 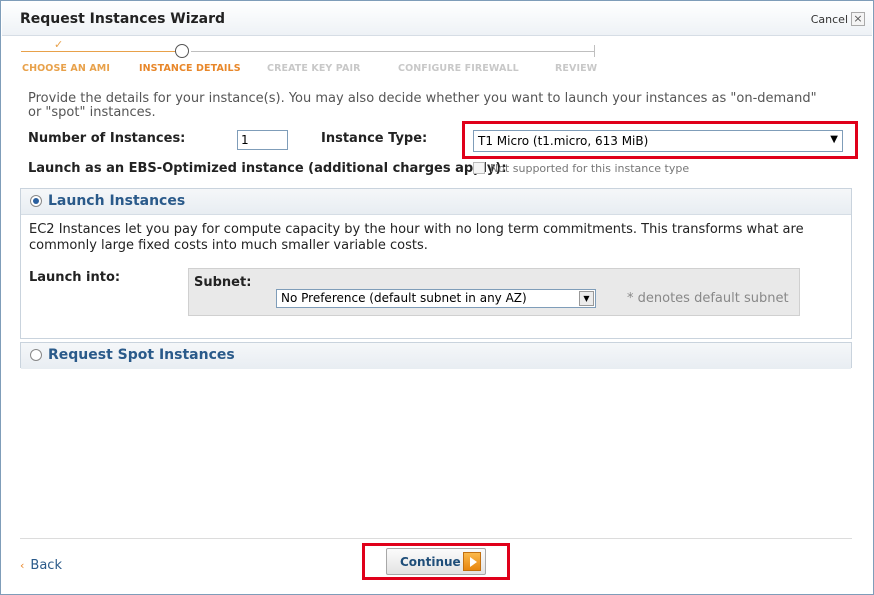 I want to click on step-review: REVIEW, so click(x=576, y=68).